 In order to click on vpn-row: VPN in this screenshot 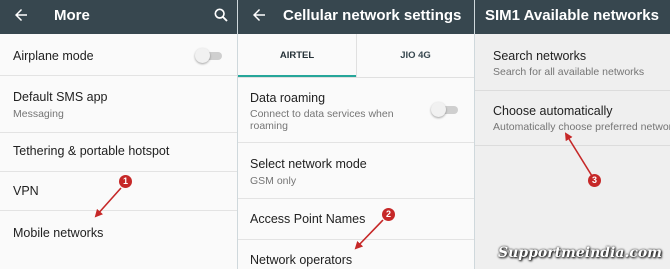, I will do `click(118, 191)`.